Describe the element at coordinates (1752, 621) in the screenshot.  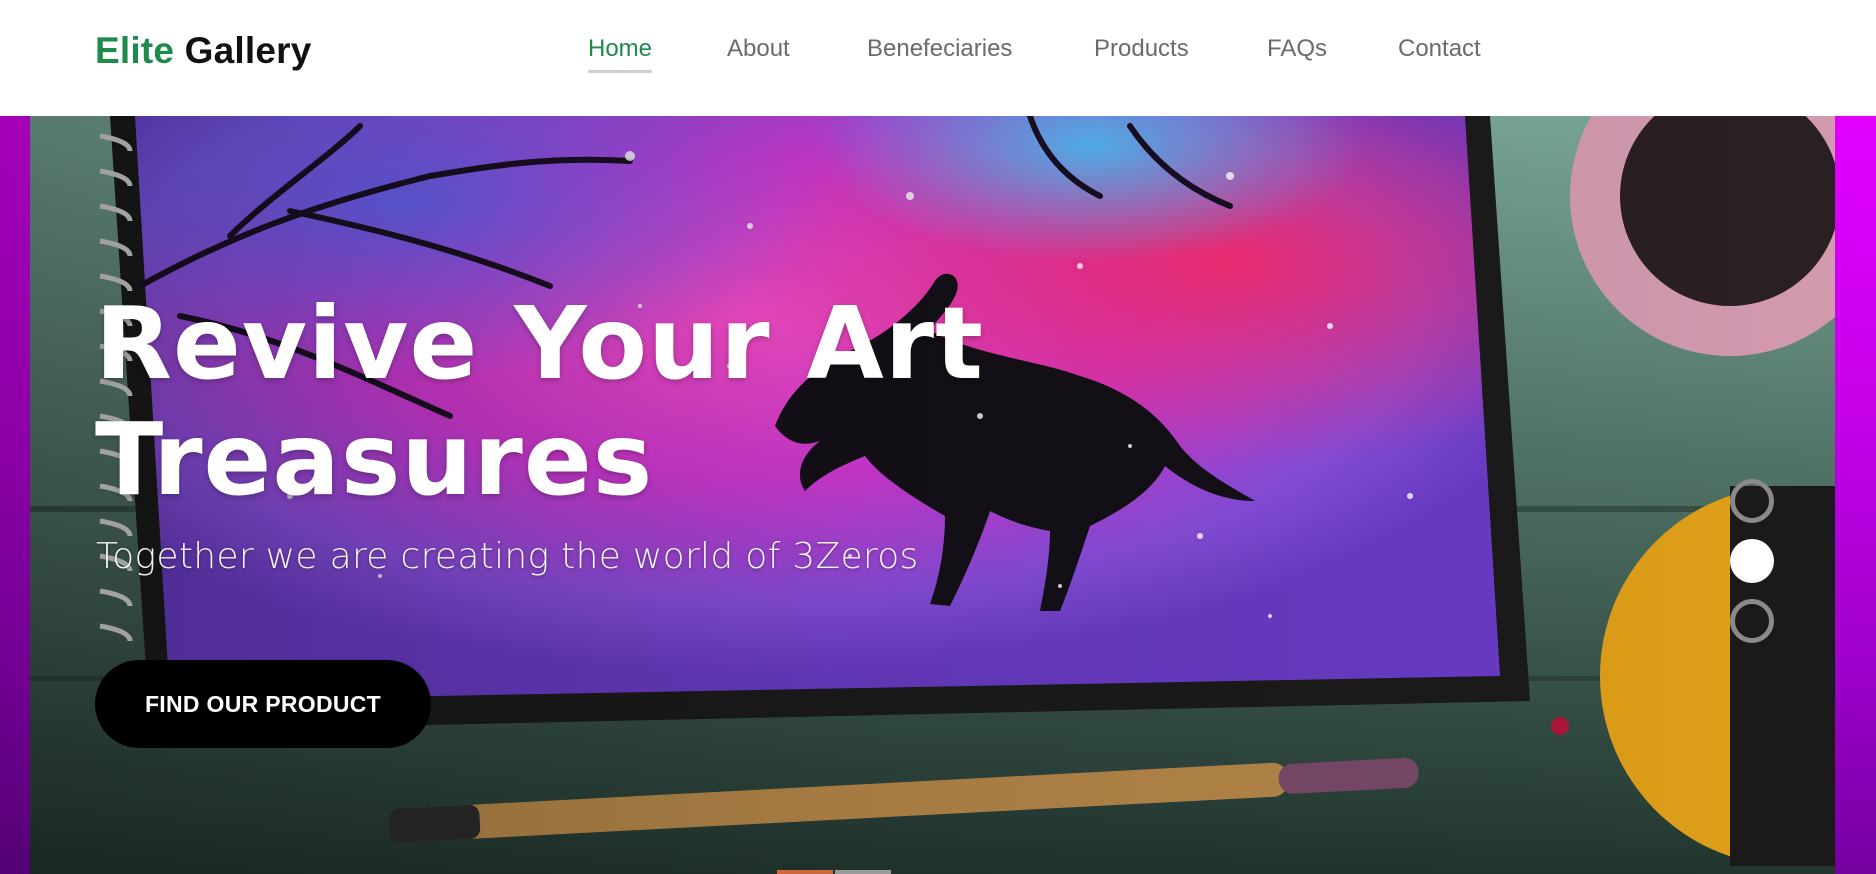
I see `carousel-dot-3-icon` at that location.